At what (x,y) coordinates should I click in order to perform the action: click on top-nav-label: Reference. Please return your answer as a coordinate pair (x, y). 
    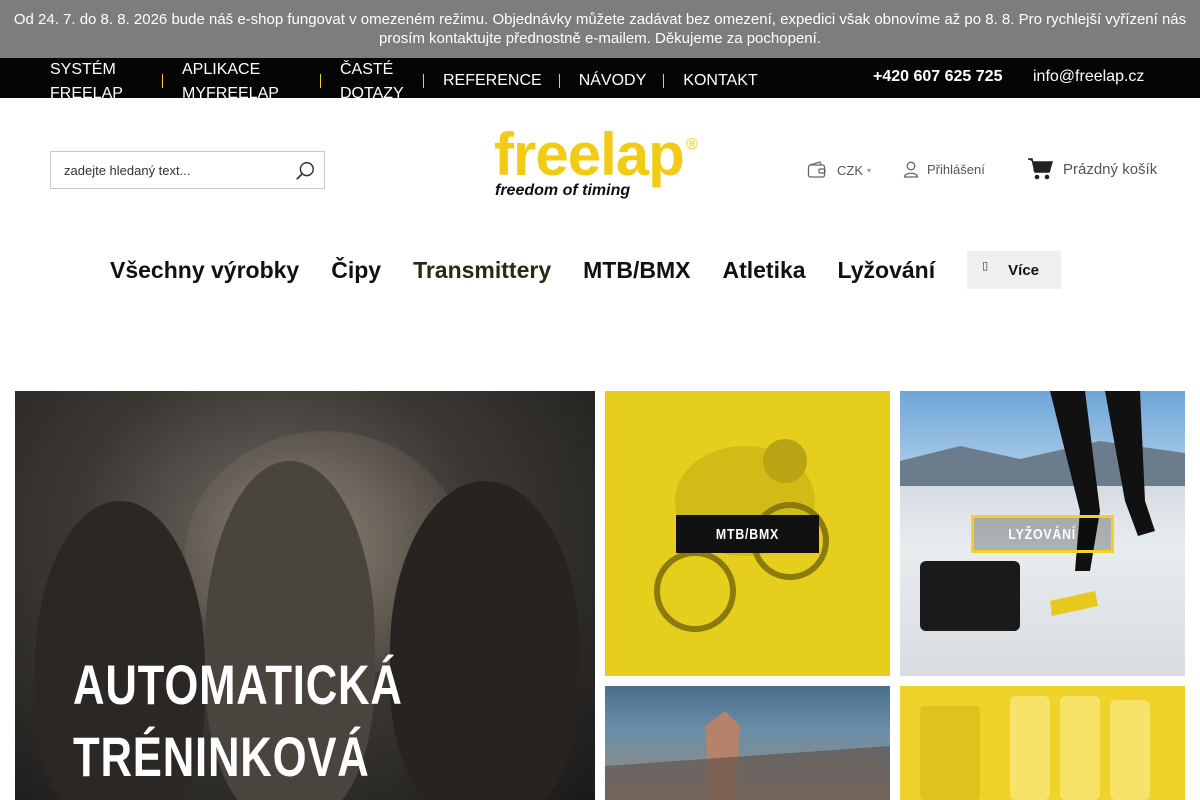
    Looking at the image, I should click on (492, 80).